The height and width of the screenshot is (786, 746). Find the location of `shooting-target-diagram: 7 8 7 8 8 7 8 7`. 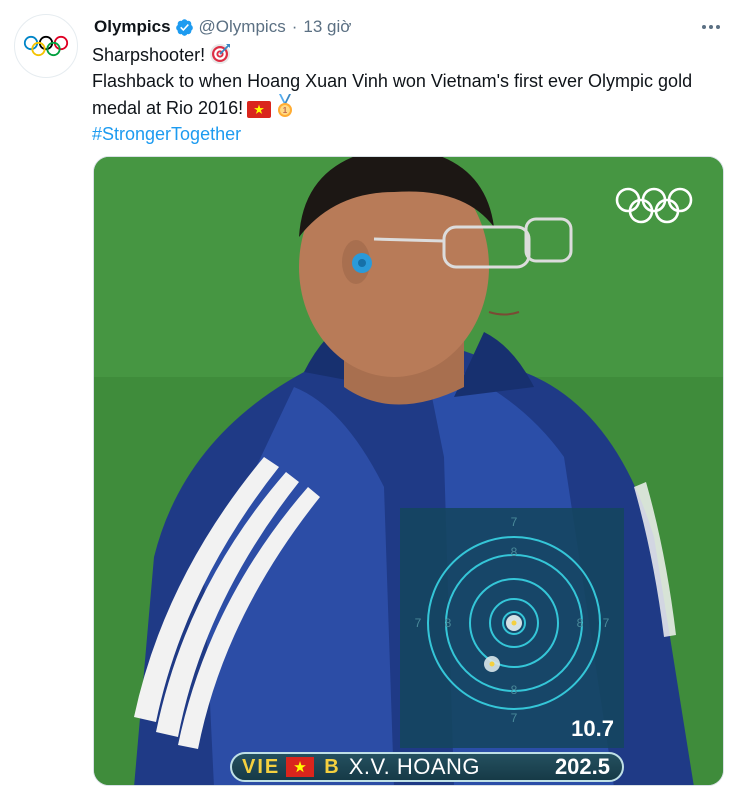

shooting-target-diagram: 7 8 7 8 8 7 8 7 is located at coordinates (512, 620).